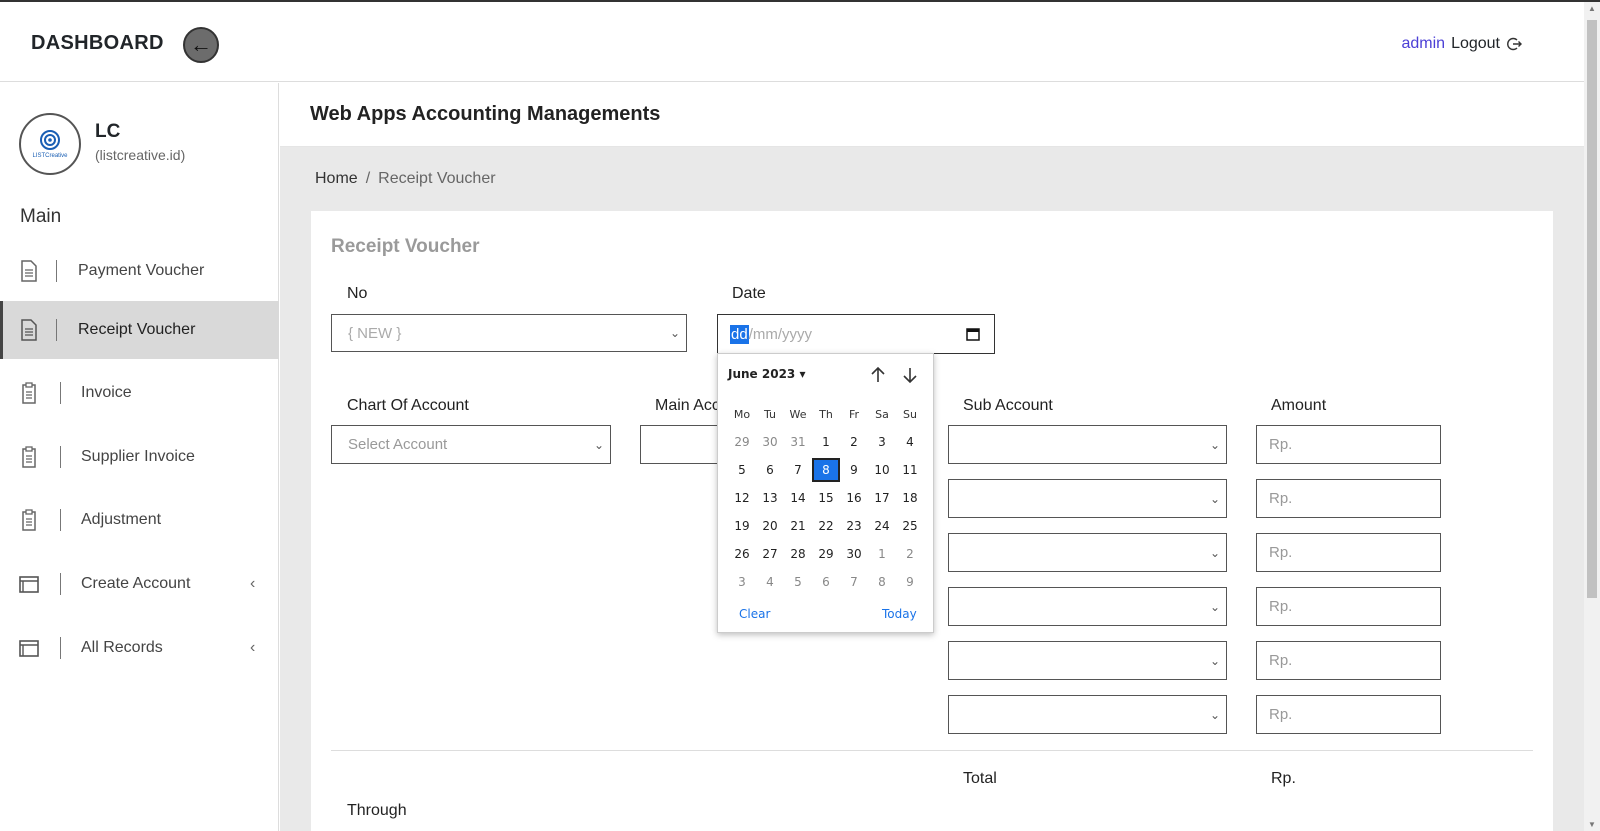  Describe the element at coordinates (798, 498) in the screenshot. I see `calendar-day: 14` at that location.